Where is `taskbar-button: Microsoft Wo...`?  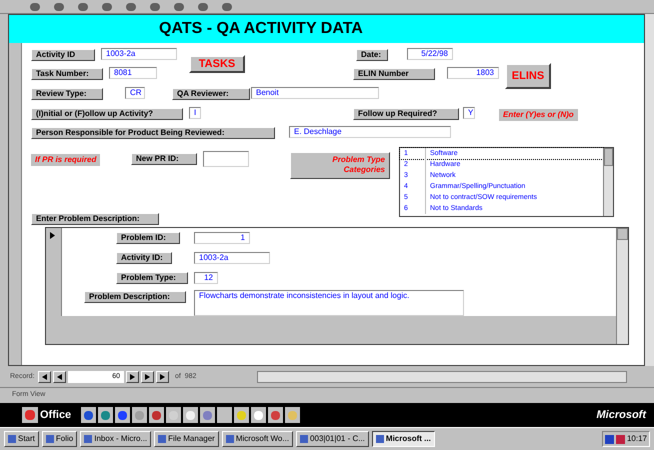
taskbar-button: Microsoft Wo... is located at coordinates (258, 439).